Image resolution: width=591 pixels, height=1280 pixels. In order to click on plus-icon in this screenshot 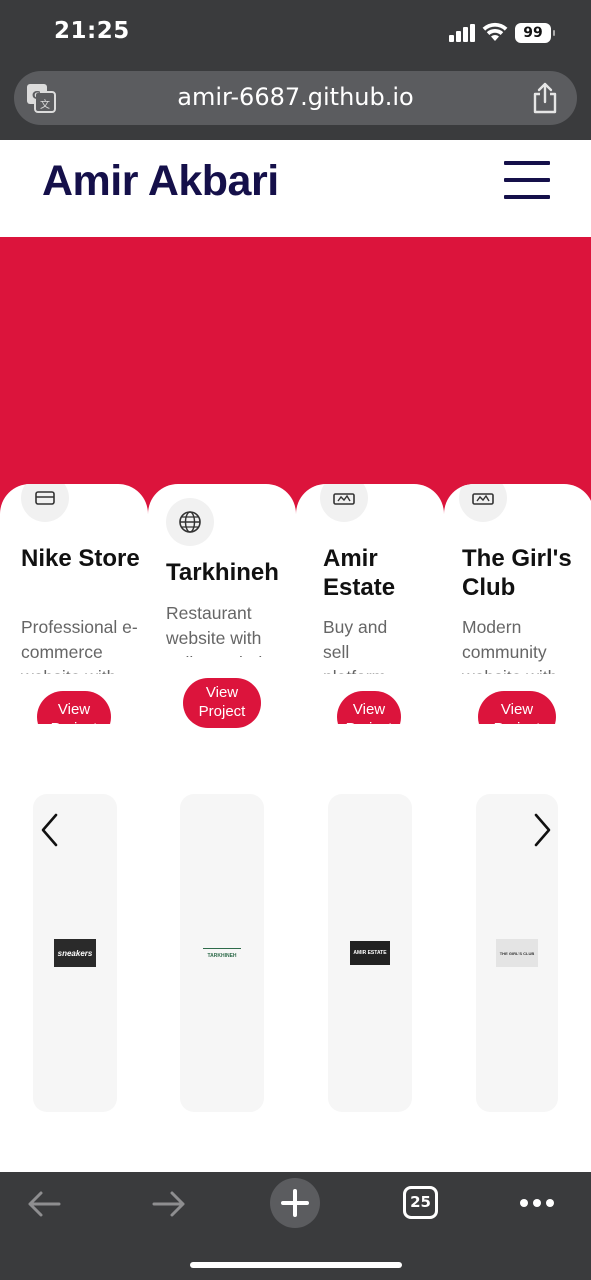, I will do `click(295, 1203)`.